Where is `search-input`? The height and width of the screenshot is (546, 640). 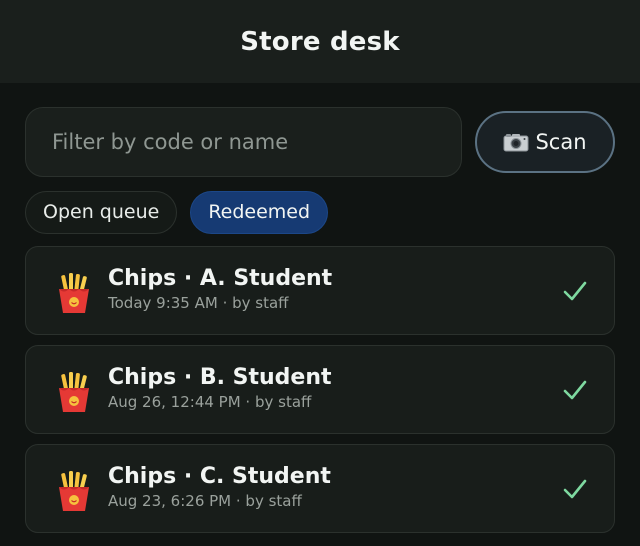 search-input is located at coordinates (243, 142).